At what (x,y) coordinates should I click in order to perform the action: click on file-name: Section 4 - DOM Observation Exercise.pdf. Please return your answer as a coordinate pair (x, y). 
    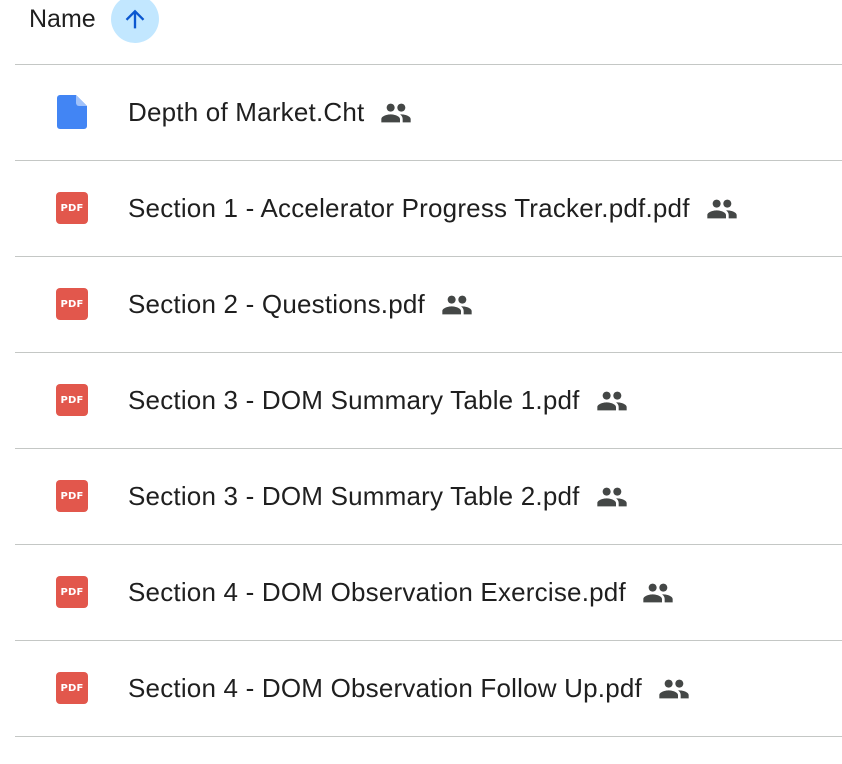
    Looking at the image, I should click on (377, 592).